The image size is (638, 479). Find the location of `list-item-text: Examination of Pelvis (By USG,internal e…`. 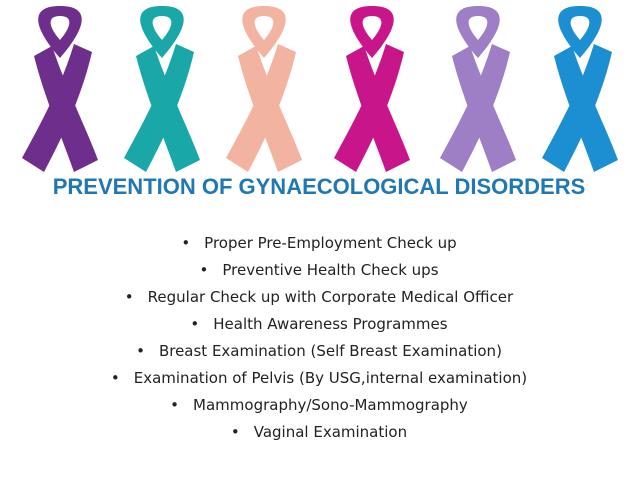

list-item-text: Examination of Pelvis (By USG,internal e… is located at coordinates (330, 378).